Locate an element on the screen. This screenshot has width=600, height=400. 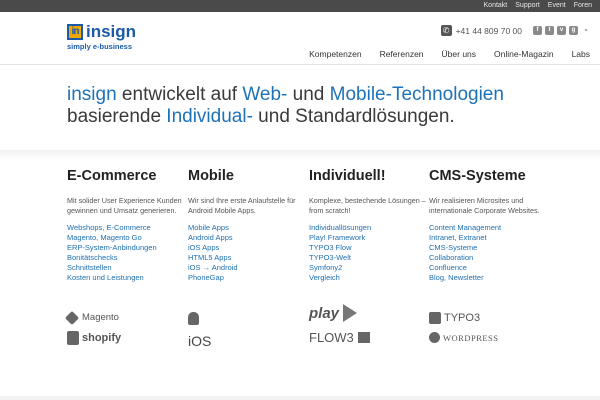
phone-number: +41 44 809 70 00 is located at coordinates (489, 31).